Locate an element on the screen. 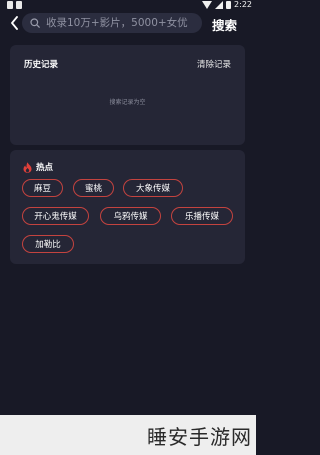 Image resolution: width=320 pixels, height=455 pixels. system-indicators: 2:22 is located at coordinates (227, 4).